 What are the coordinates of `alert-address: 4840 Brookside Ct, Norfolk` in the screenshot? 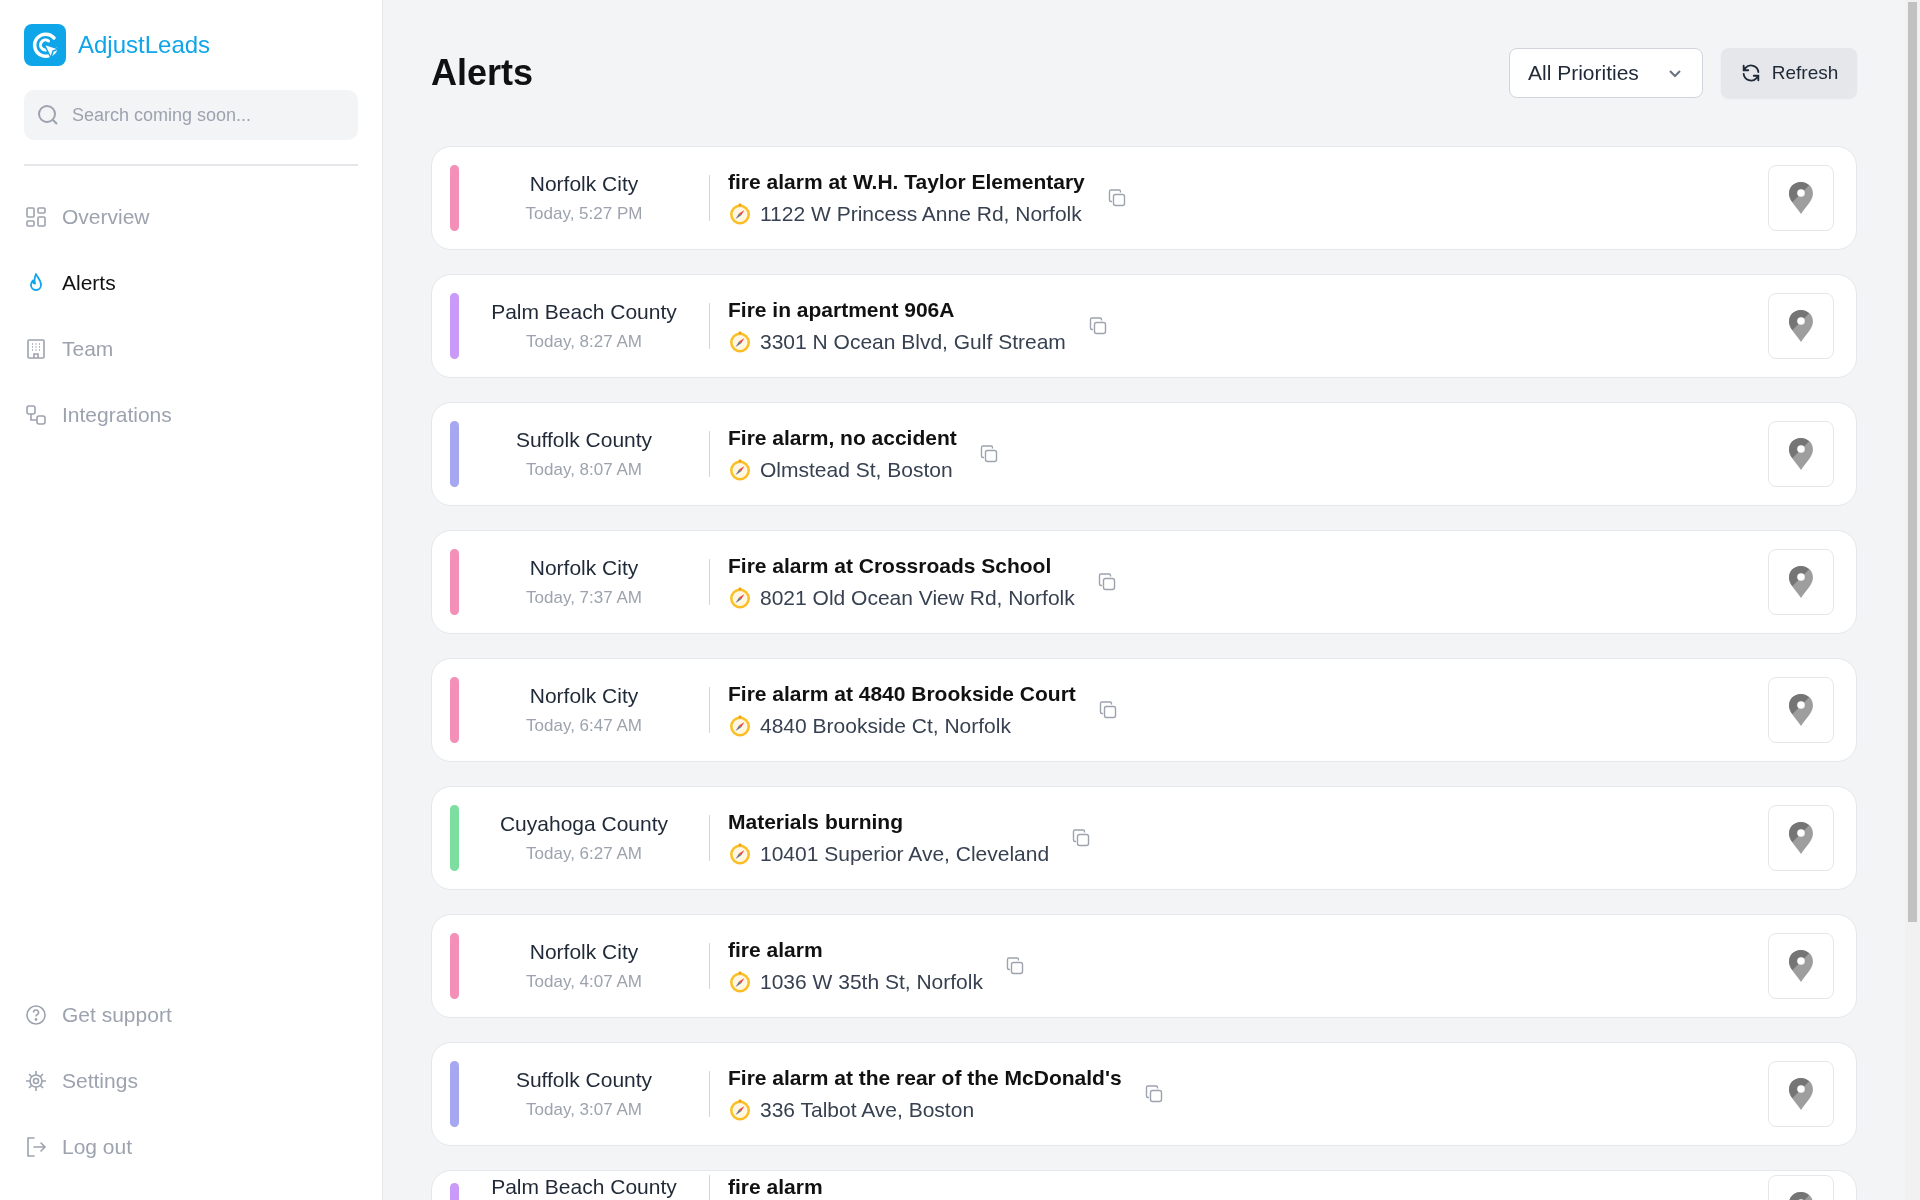 It's located at (885, 726).